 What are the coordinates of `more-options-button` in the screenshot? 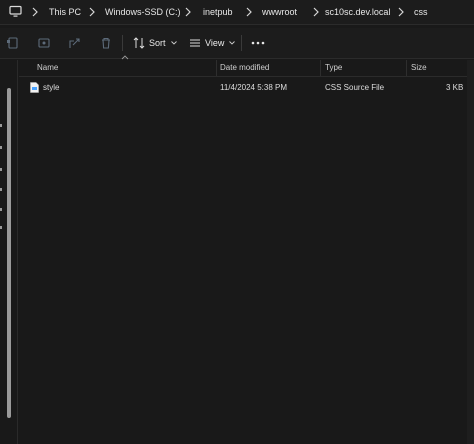 It's located at (258, 43).